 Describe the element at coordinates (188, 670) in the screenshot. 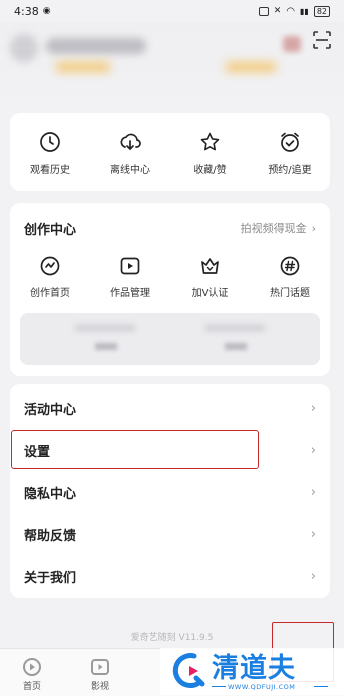

I see `watermark-logo-icon` at that location.